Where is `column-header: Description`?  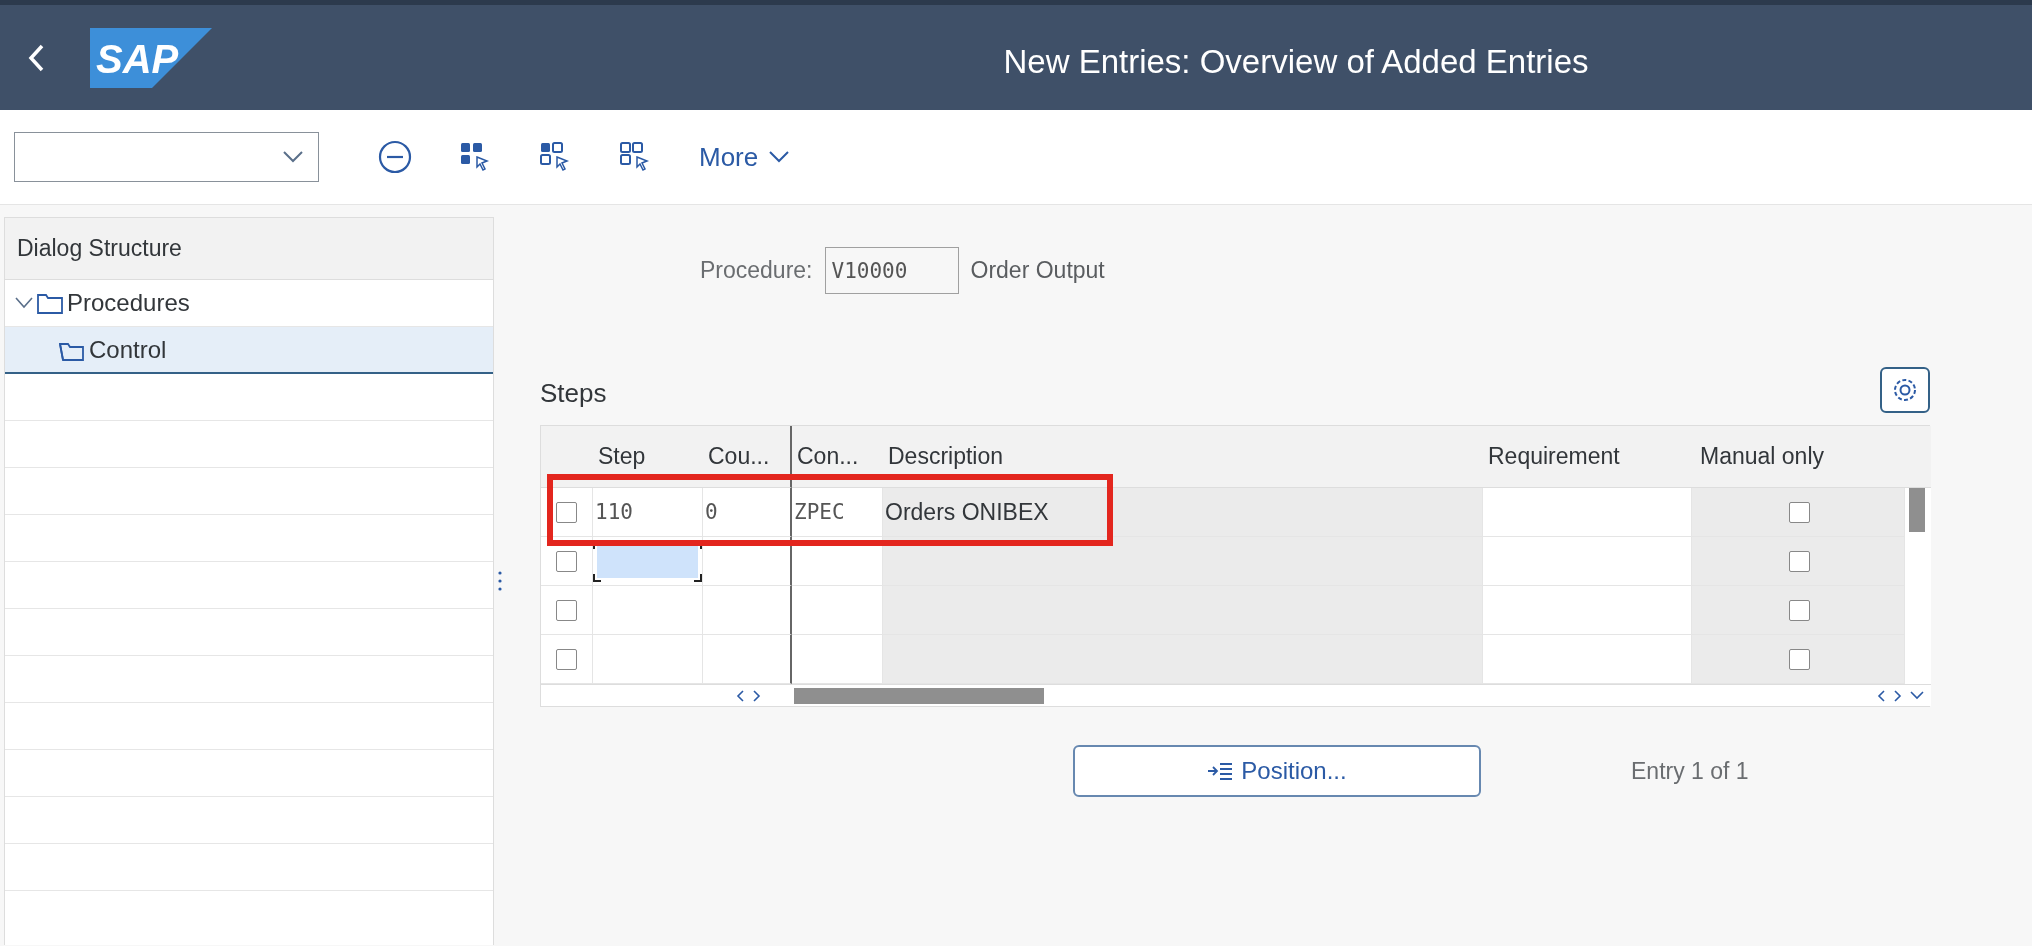 column-header: Description is located at coordinates (1183, 457).